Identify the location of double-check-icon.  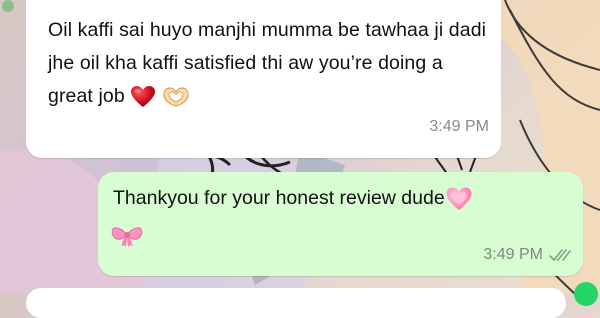
(560, 255).